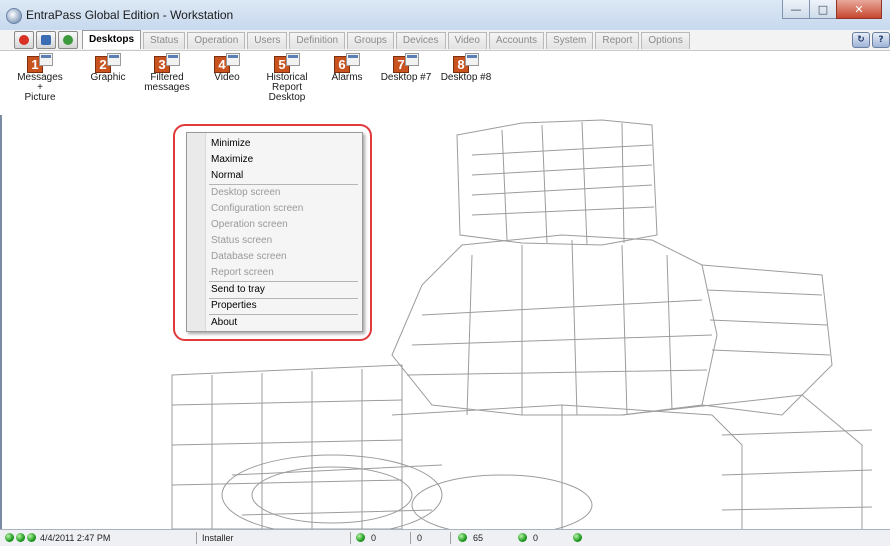  I want to click on menu-item-report-screen: Report screen, so click(242, 272).